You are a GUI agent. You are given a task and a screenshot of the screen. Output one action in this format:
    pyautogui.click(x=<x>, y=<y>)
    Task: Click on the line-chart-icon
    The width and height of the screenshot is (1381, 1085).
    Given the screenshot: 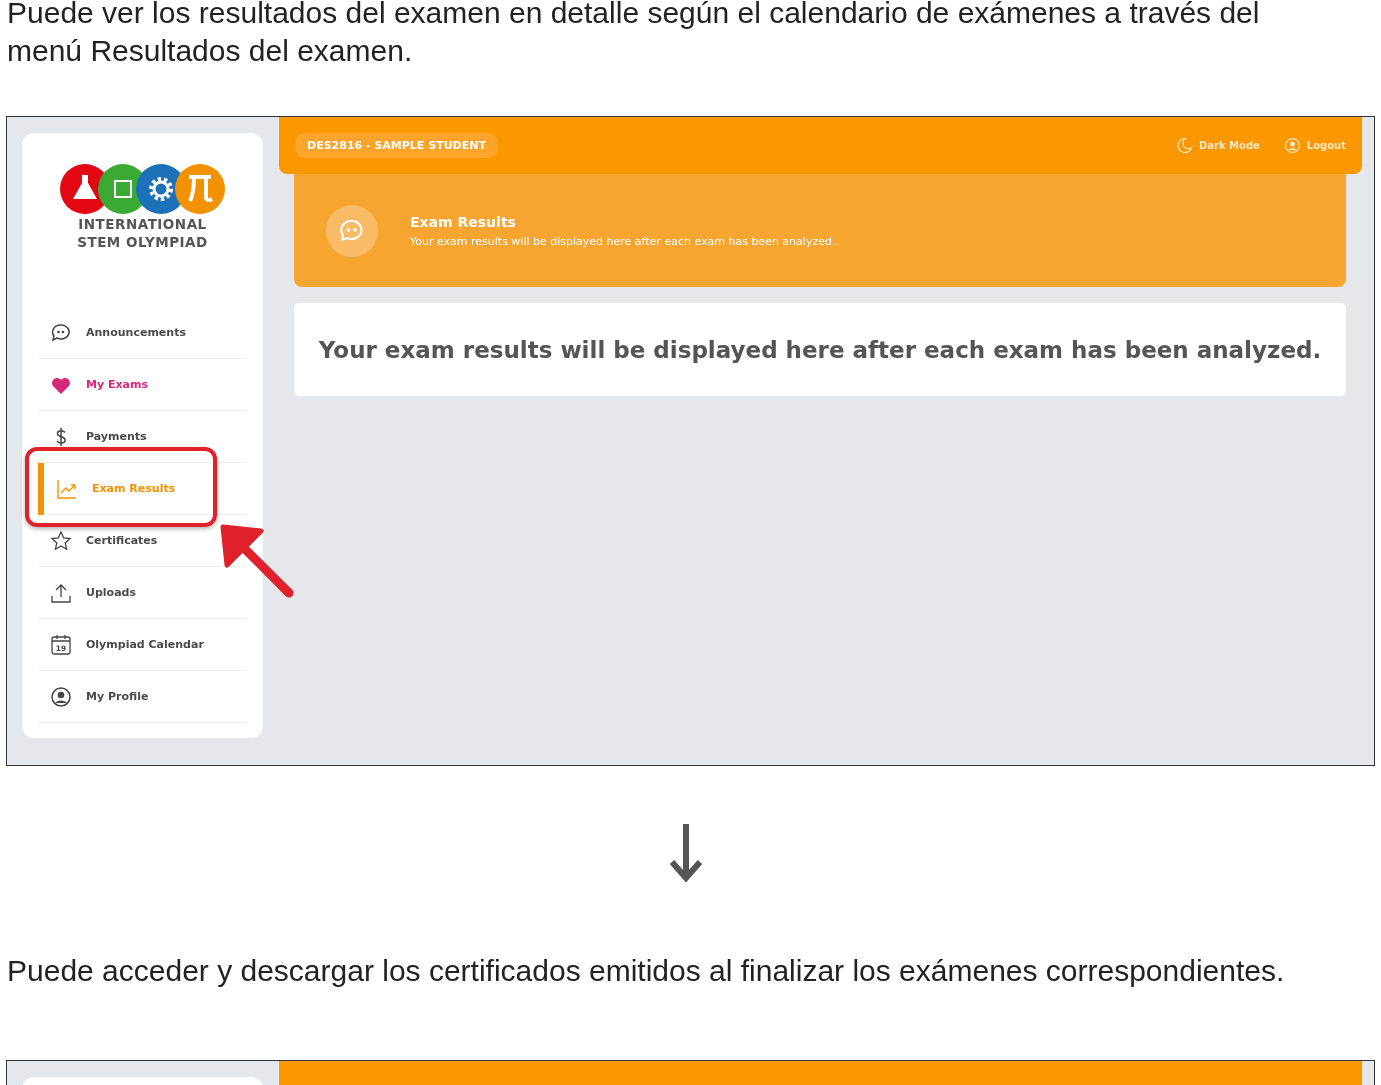 What is the action you would take?
    pyautogui.click(x=67, y=488)
    